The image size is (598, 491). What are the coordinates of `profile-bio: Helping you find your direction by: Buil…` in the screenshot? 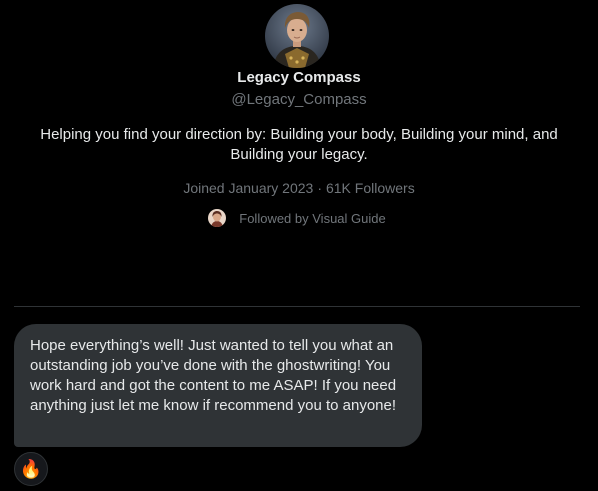 It's located at (299, 144).